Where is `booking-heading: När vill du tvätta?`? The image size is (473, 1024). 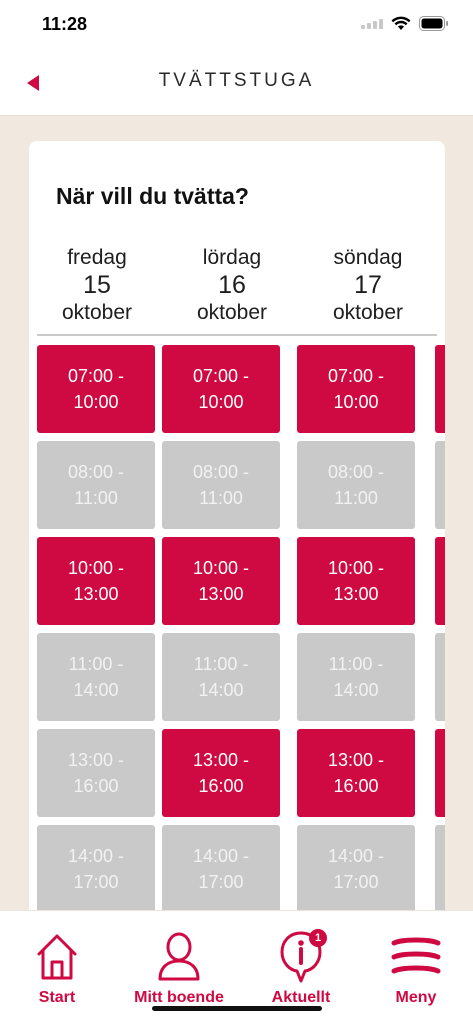
booking-heading: När vill du tvätta? is located at coordinates (152, 196).